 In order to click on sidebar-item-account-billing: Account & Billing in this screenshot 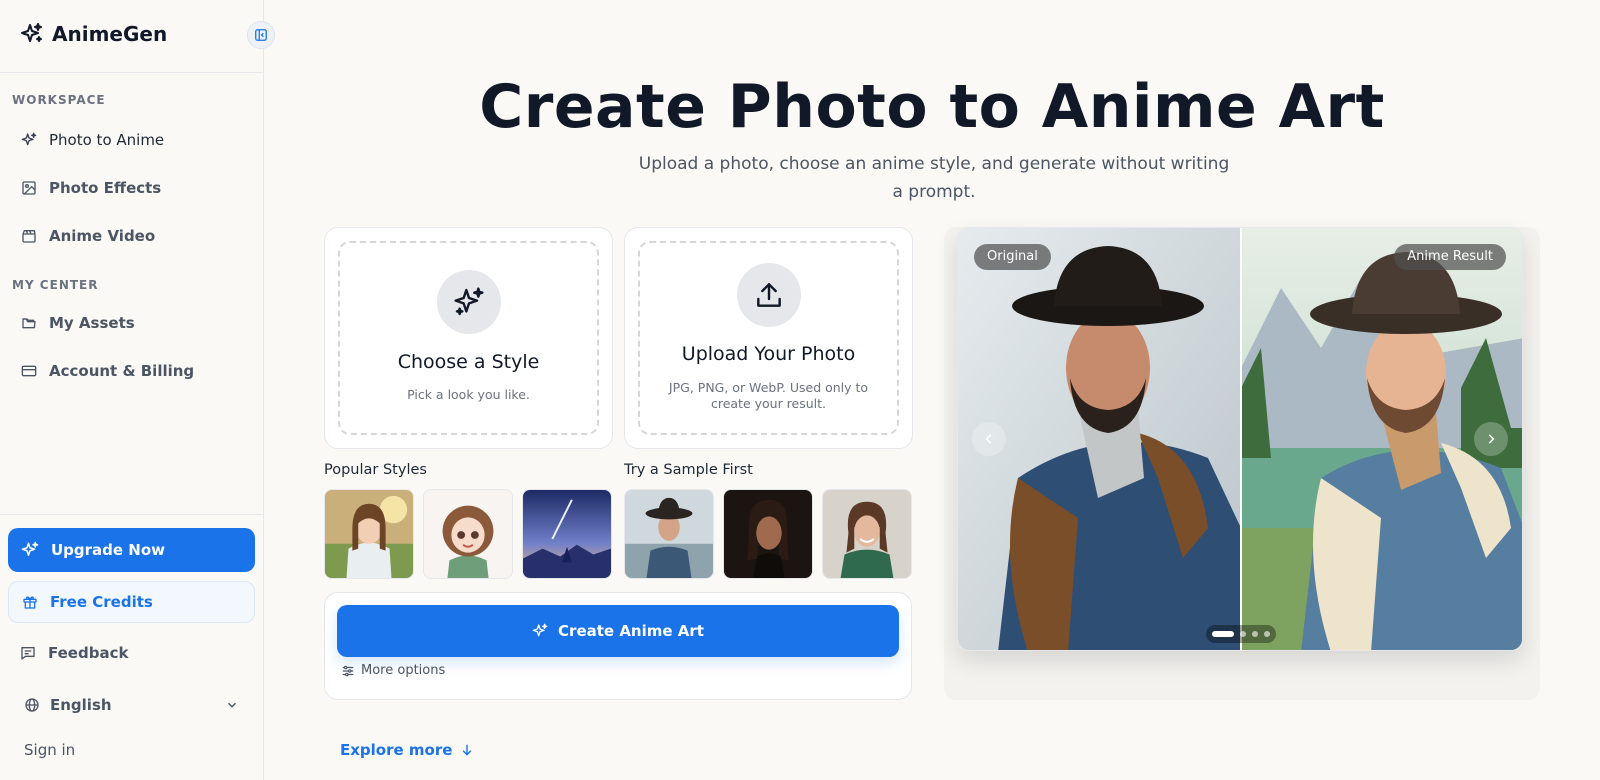, I will do `click(132, 371)`.